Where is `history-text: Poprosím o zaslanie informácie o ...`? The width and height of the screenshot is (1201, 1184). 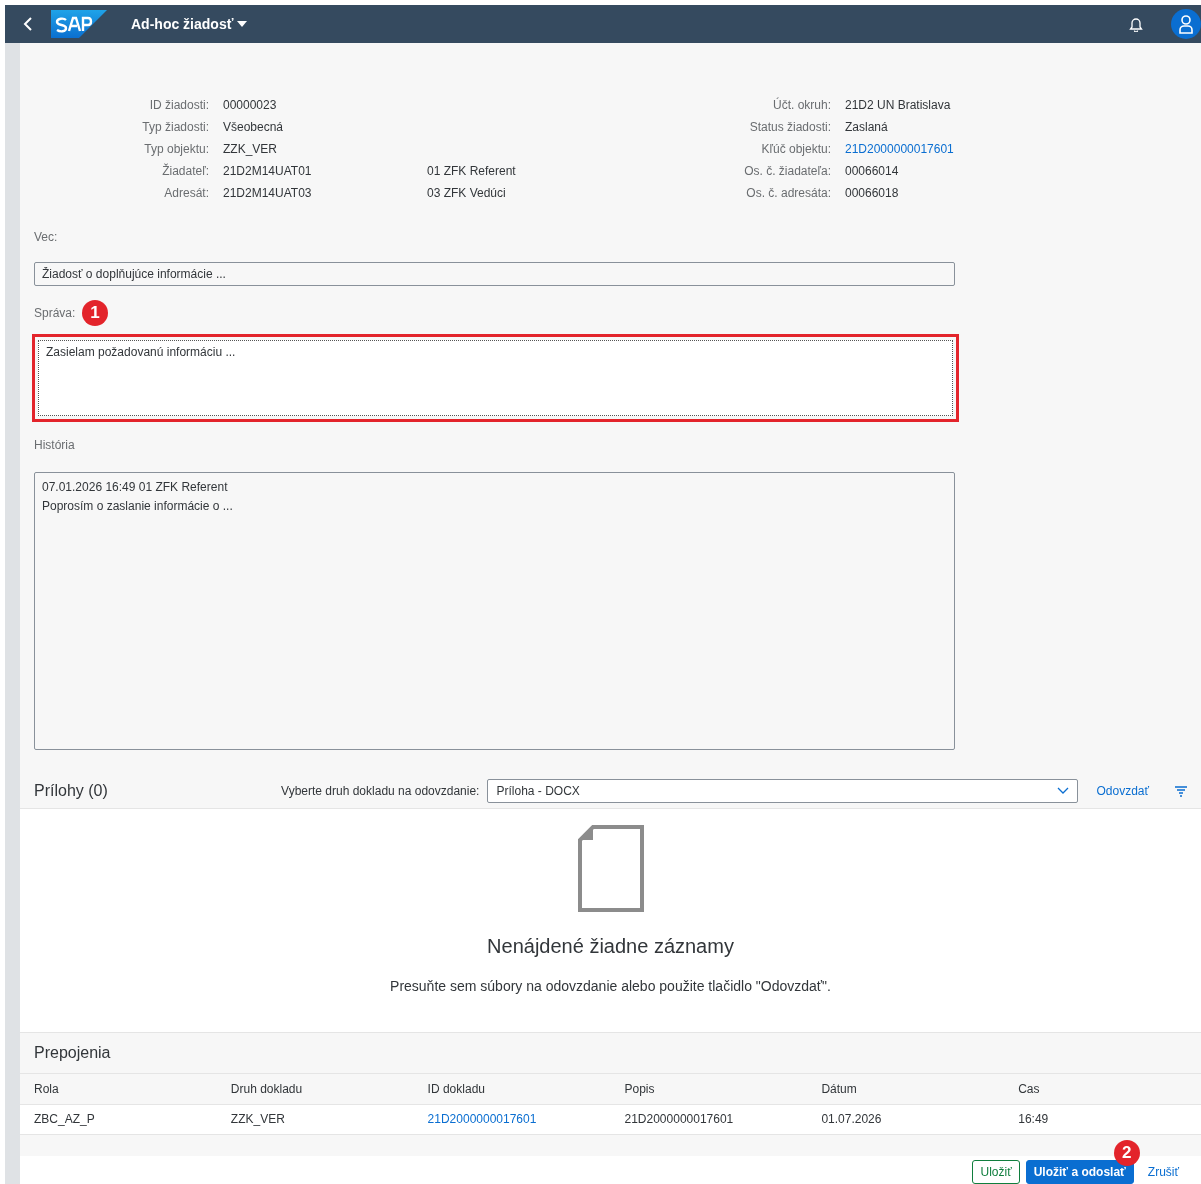
history-text: Poprosím o zaslanie informácie o ... is located at coordinates (138, 506).